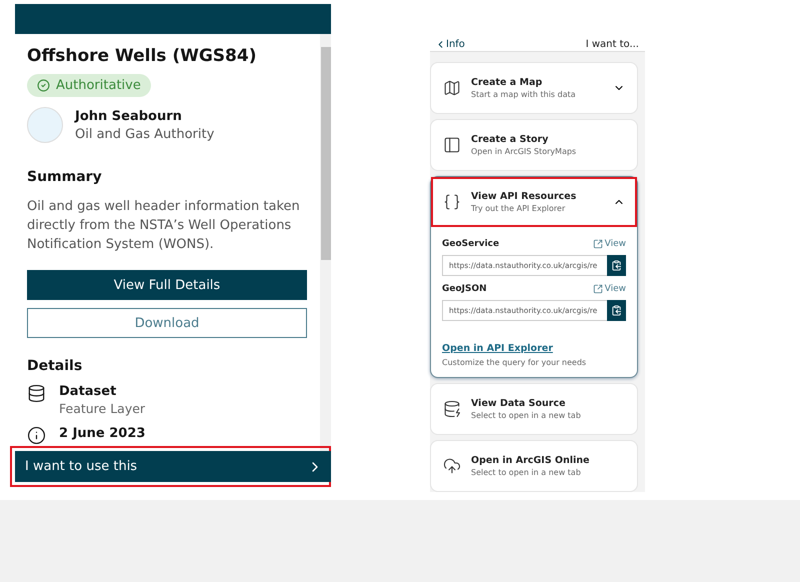  Describe the element at coordinates (518, 403) in the screenshot. I see `card-title: View Data Source` at that location.